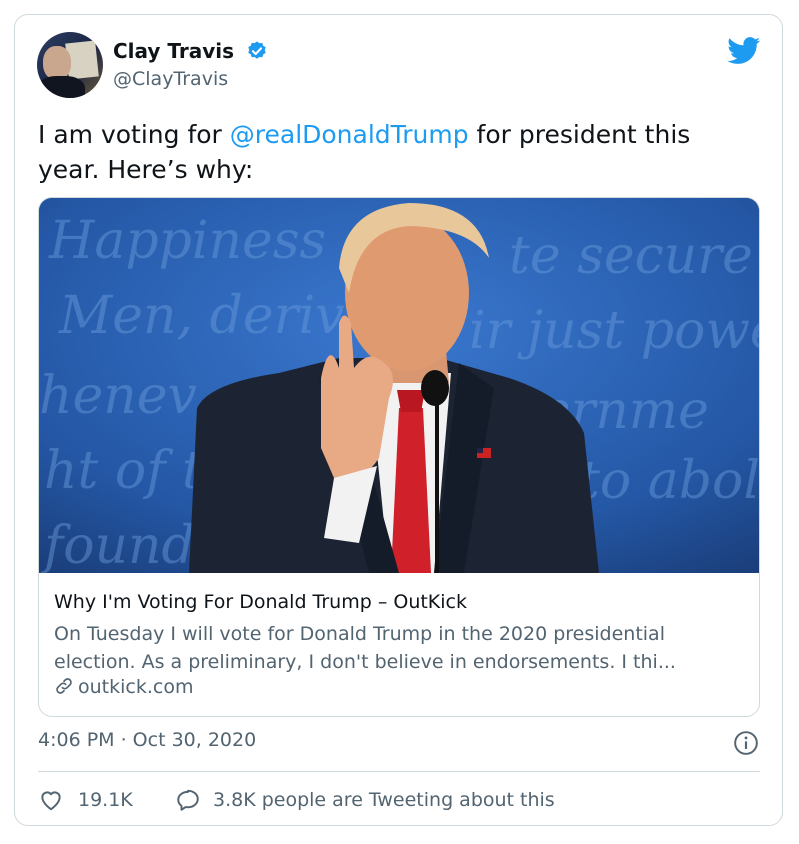  Describe the element at coordinates (634, 256) in the screenshot. I see `svg-text: te secure th` at that location.